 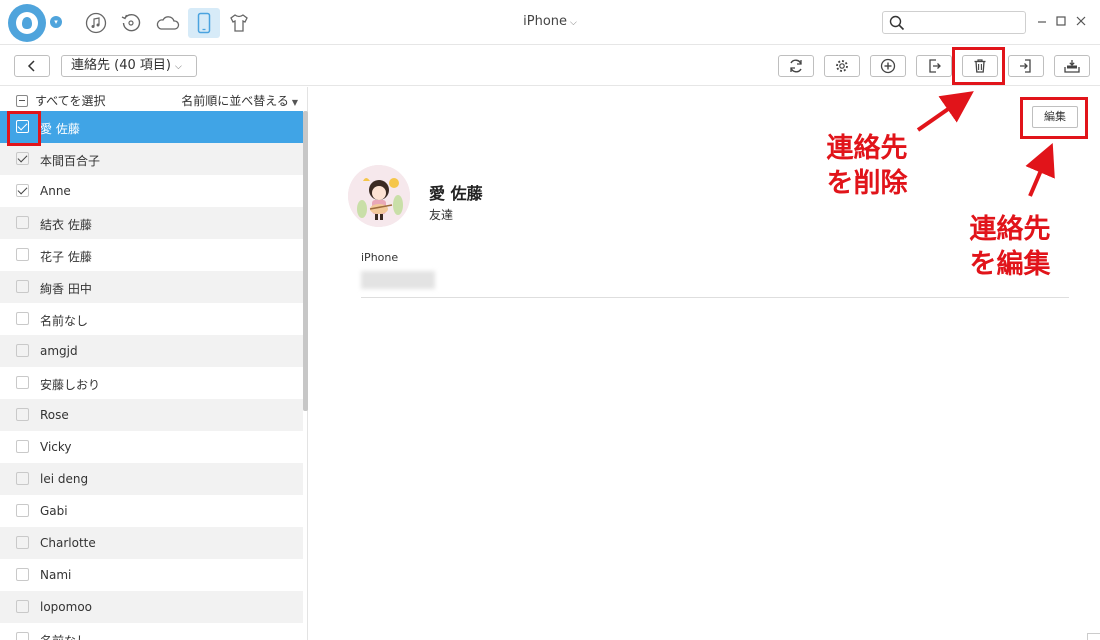 I want to click on annotation-edit-line2: を編集, so click(x=1010, y=264).